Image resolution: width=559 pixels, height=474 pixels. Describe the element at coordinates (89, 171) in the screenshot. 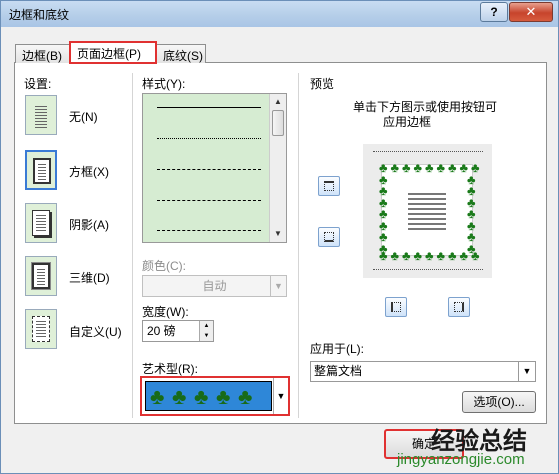

I see `setting-box-label: 方框(X)` at that location.